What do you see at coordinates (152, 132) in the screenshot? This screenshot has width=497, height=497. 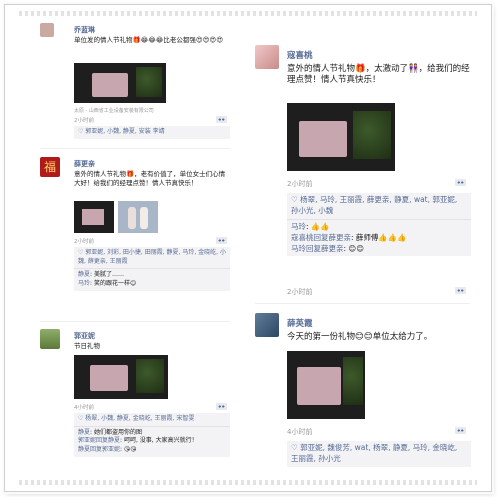 I see `likes-list: ♡ 郭亚妮, 小魏, 静夏, 安装 李靖` at bounding box center [152, 132].